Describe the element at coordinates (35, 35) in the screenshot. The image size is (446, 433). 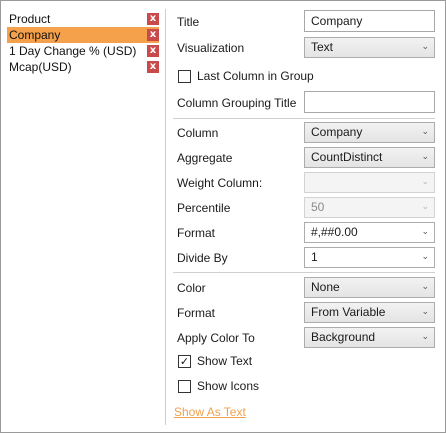
I see `column-label: Company` at that location.